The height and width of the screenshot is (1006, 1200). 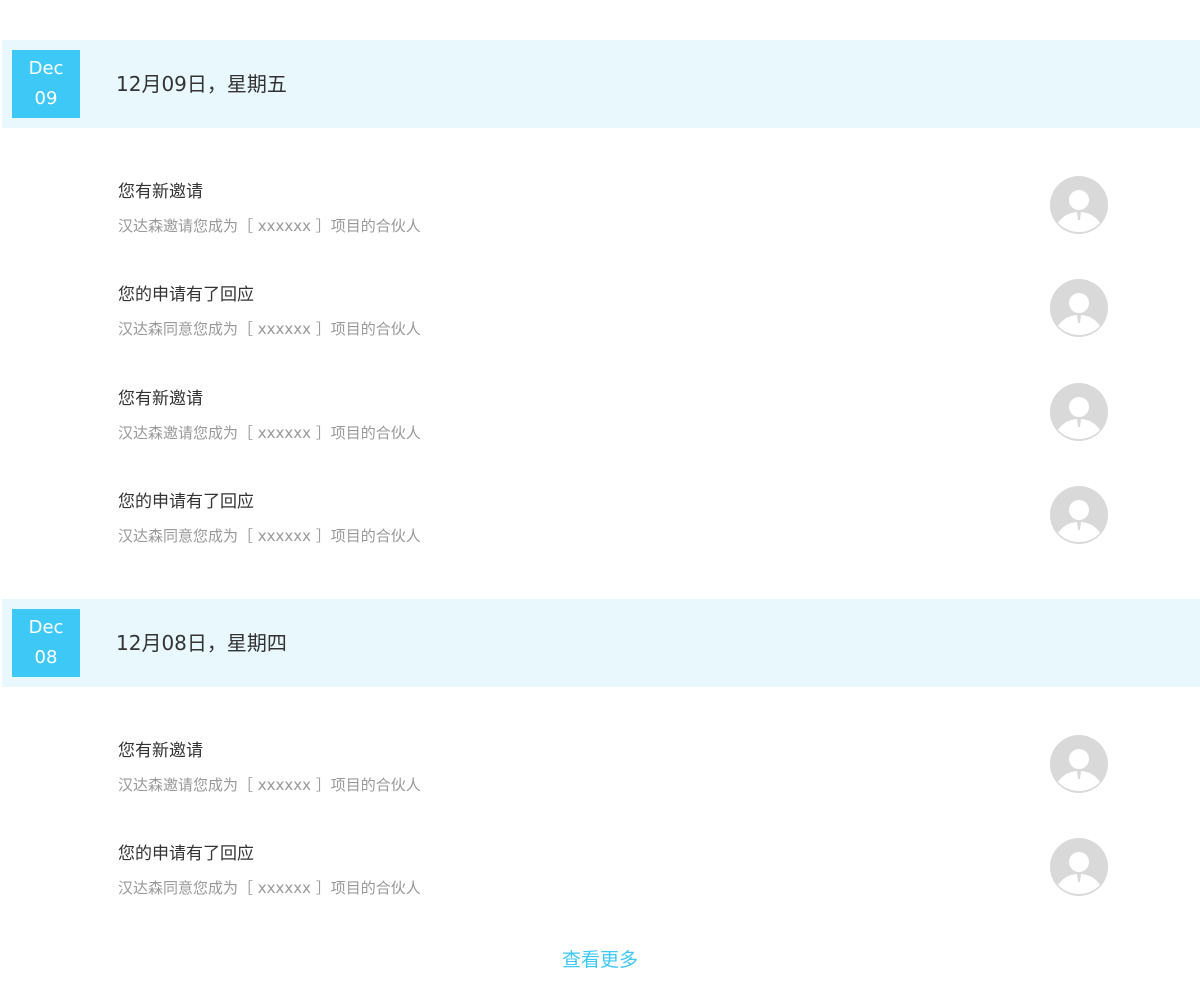 What do you see at coordinates (601, 643) in the screenshot?
I see `day-header: Dec 08 12月08日，星期四` at bounding box center [601, 643].